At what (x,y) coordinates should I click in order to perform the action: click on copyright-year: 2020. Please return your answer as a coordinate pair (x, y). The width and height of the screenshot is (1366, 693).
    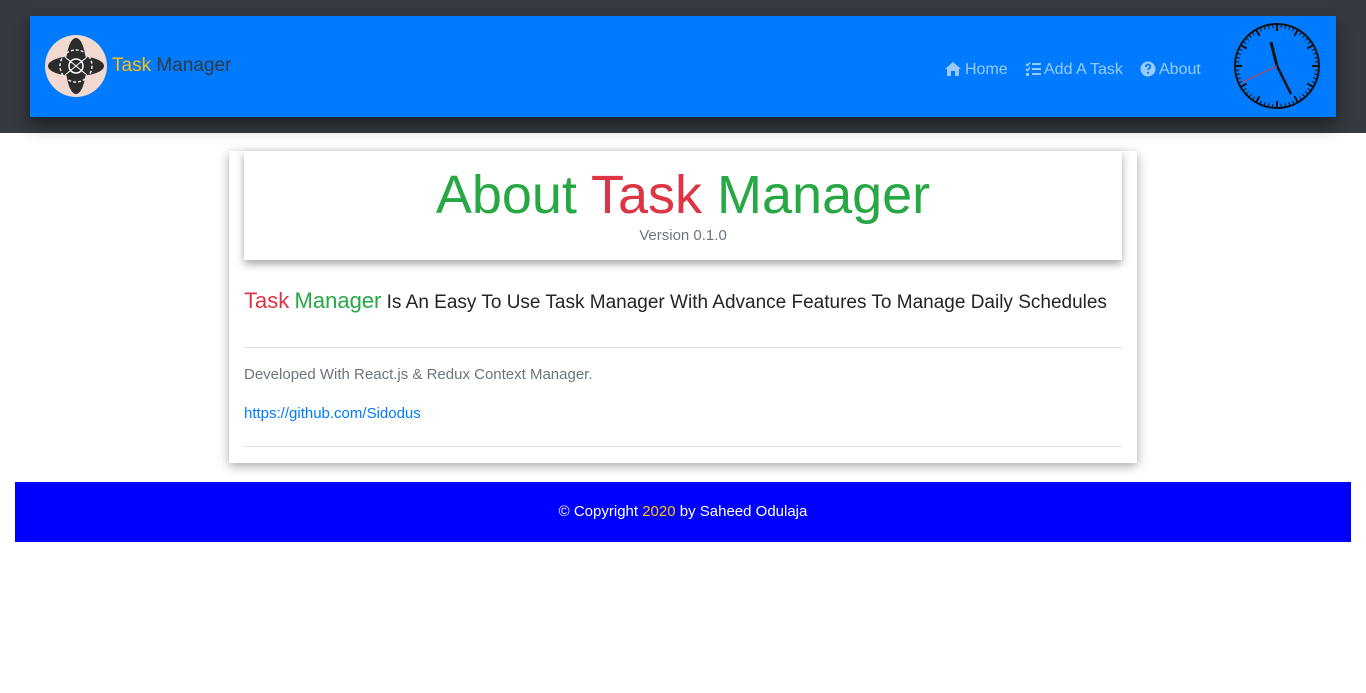
    Looking at the image, I should click on (659, 511).